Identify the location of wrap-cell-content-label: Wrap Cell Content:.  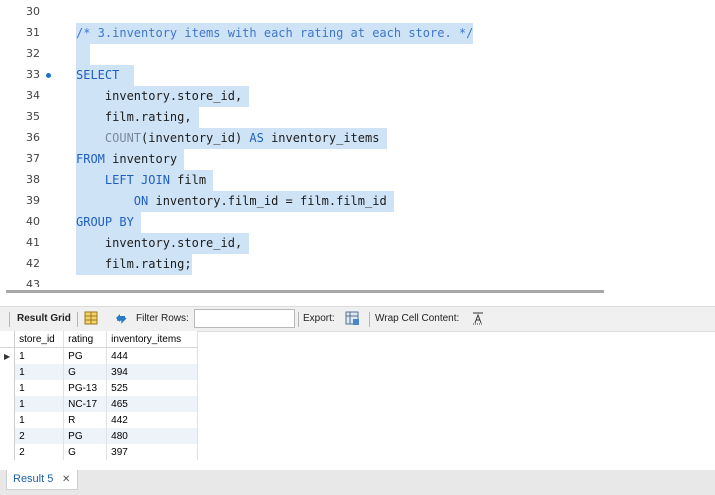
(417, 318).